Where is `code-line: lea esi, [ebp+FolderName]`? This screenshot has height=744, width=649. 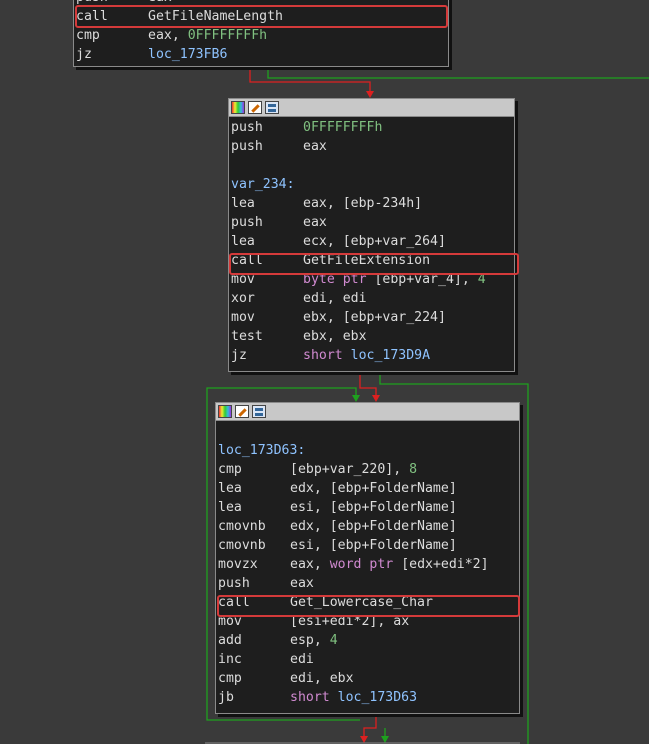 code-line: lea esi, [ebp+FolderName] is located at coordinates (368, 507).